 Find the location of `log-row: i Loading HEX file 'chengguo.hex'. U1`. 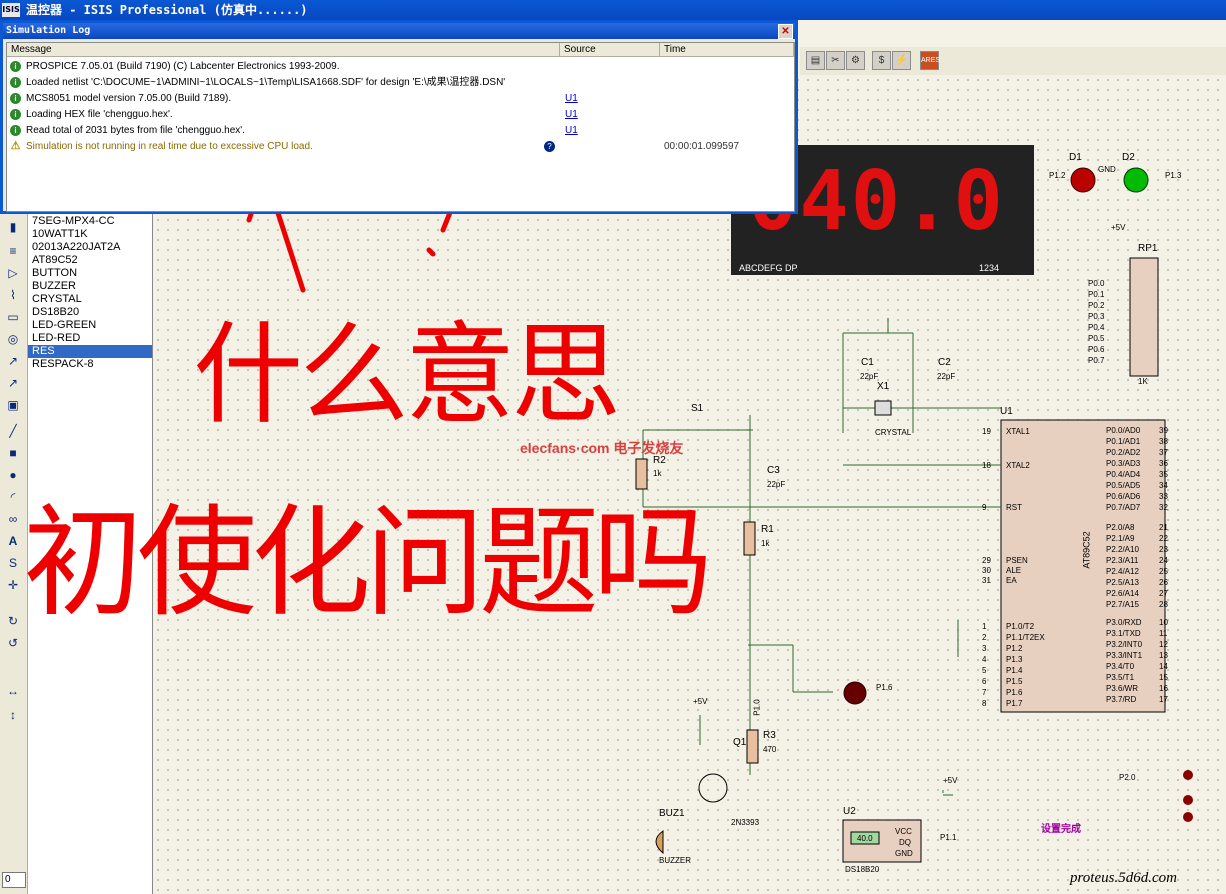

log-row: i Loading HEX file 'chengguo.hex'. U1 is located at coordinates (400, 114).